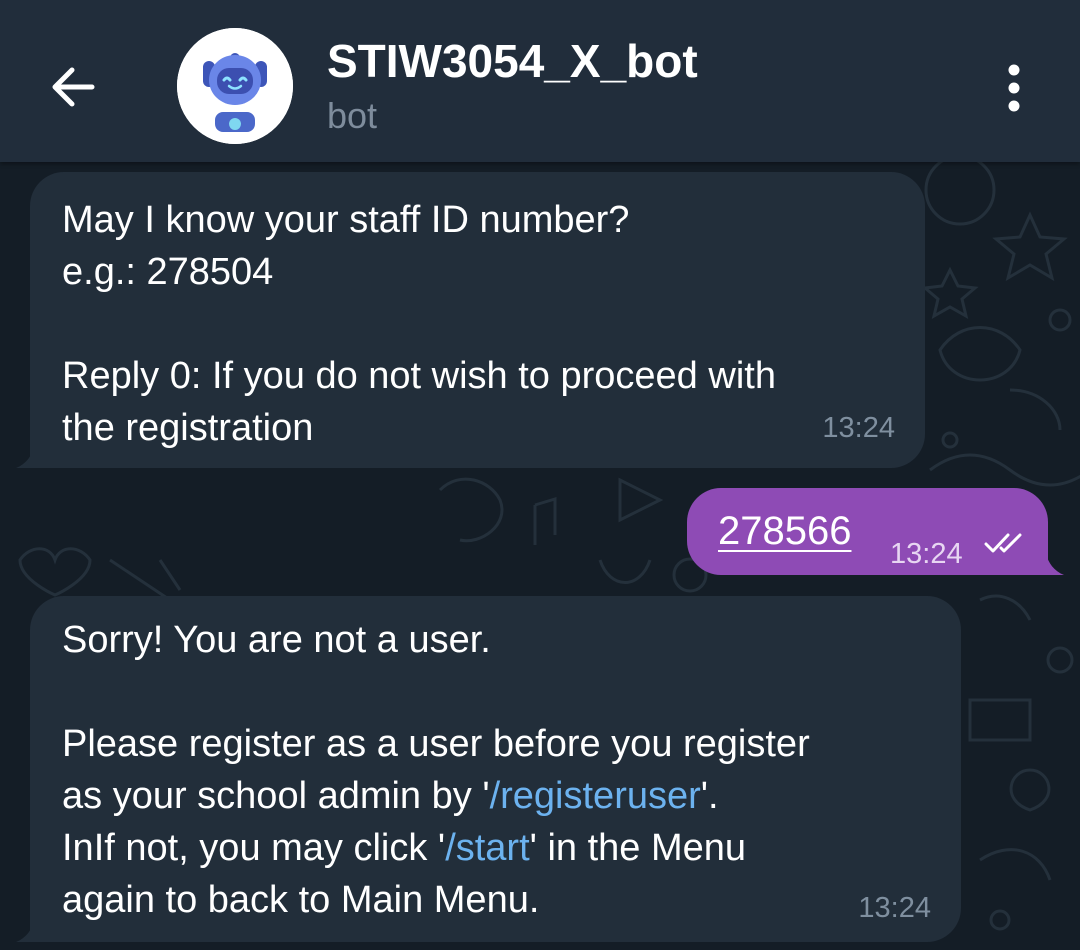 The height and width of the screenshot is (950, 1080). I want to click on message-line: Sorry! You are not a user., so click(276, 640).